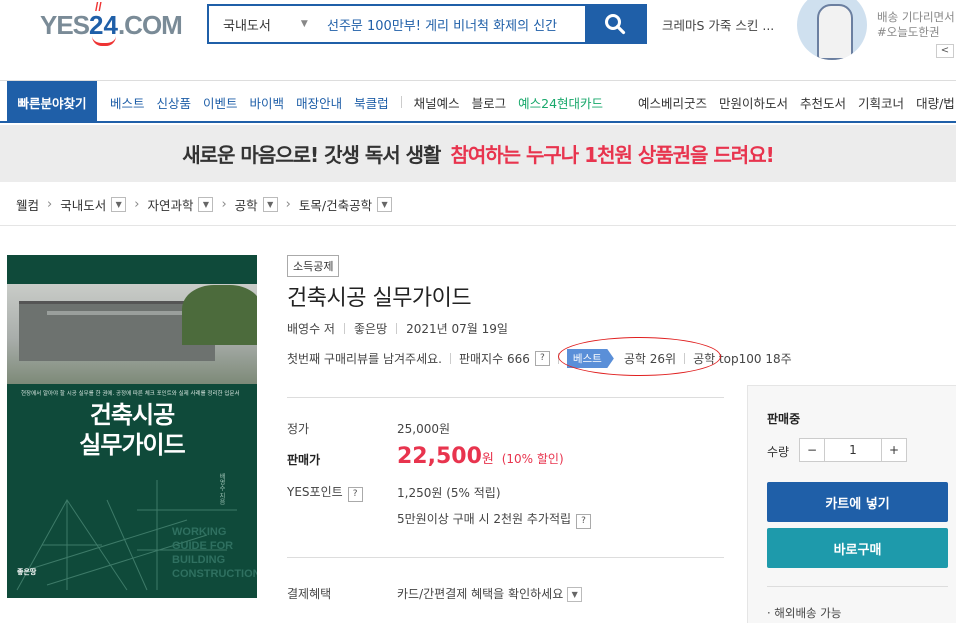 The image size is (956, 623). Describe the element at coordinates (451, 24) in the screenshot. I see `search-input: 선주문 100만부! 게리 비너척 화제의 신간` at that location.